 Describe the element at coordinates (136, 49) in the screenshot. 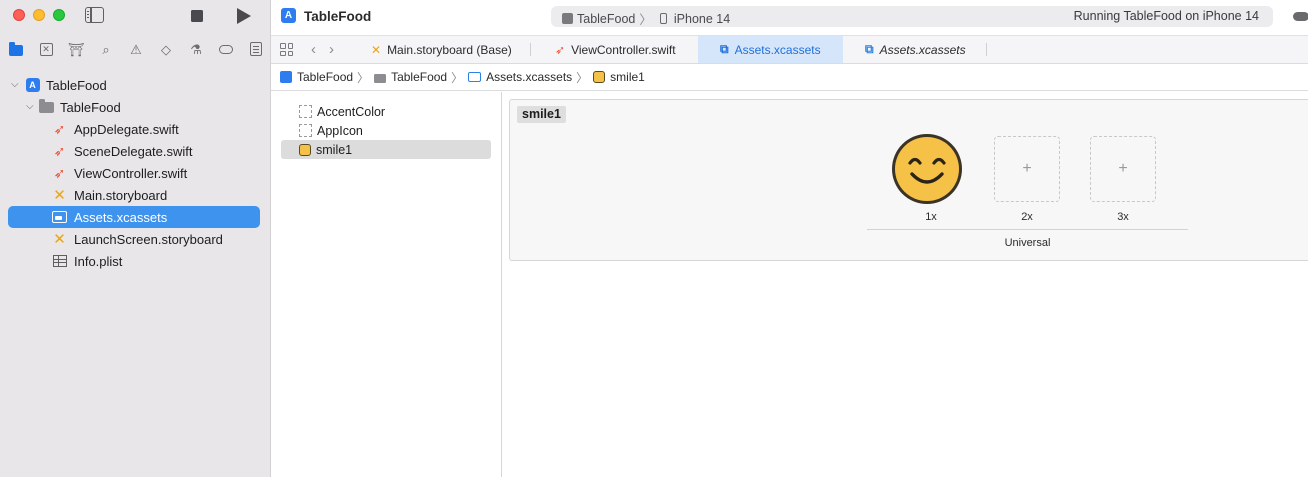

I see `issue-navigator-icon: ⚠` at that location.